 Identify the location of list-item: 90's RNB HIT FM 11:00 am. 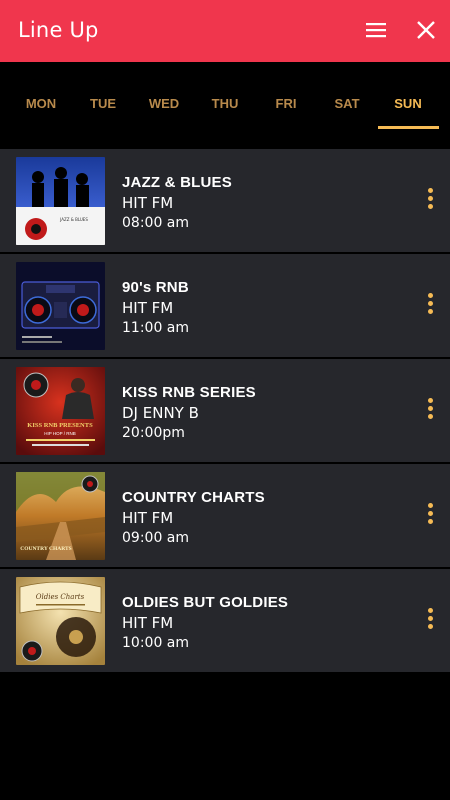
(225, 305).